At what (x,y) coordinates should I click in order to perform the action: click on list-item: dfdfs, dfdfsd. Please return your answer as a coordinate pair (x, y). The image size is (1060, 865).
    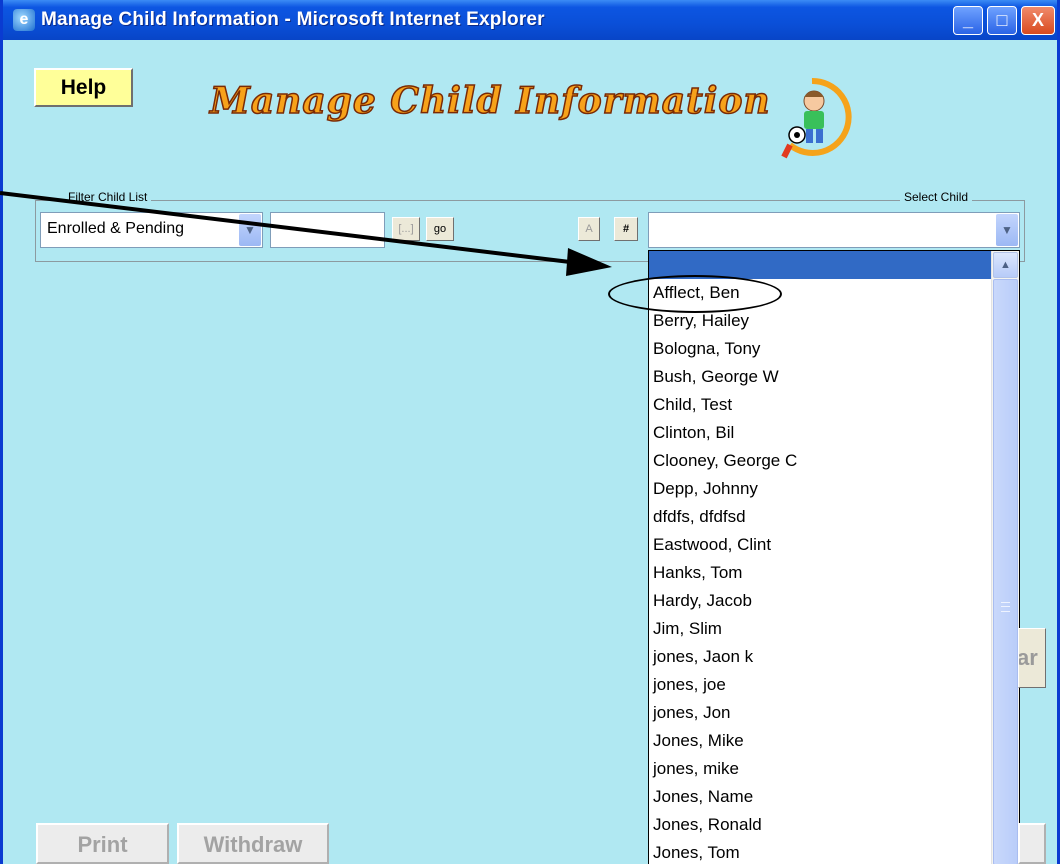
    Looking at the image, I should click on (820, 517).